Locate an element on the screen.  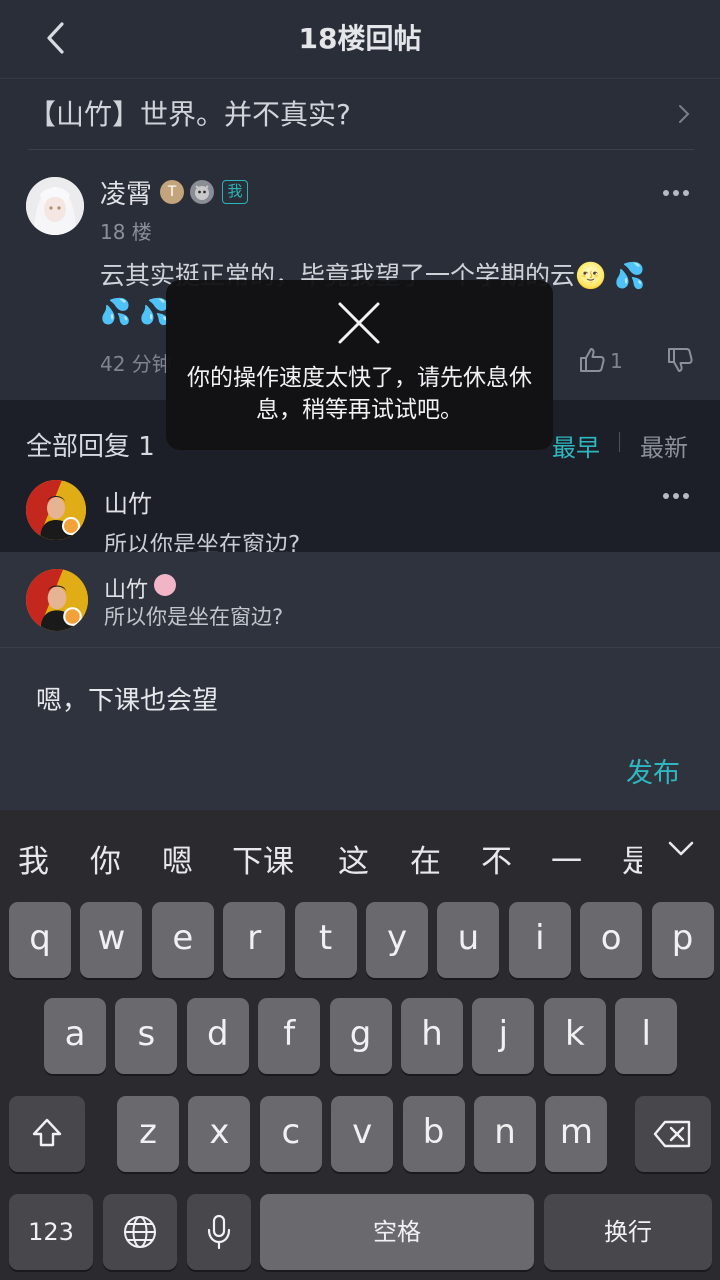
poster-avatar is located at coordinates (55, 206).